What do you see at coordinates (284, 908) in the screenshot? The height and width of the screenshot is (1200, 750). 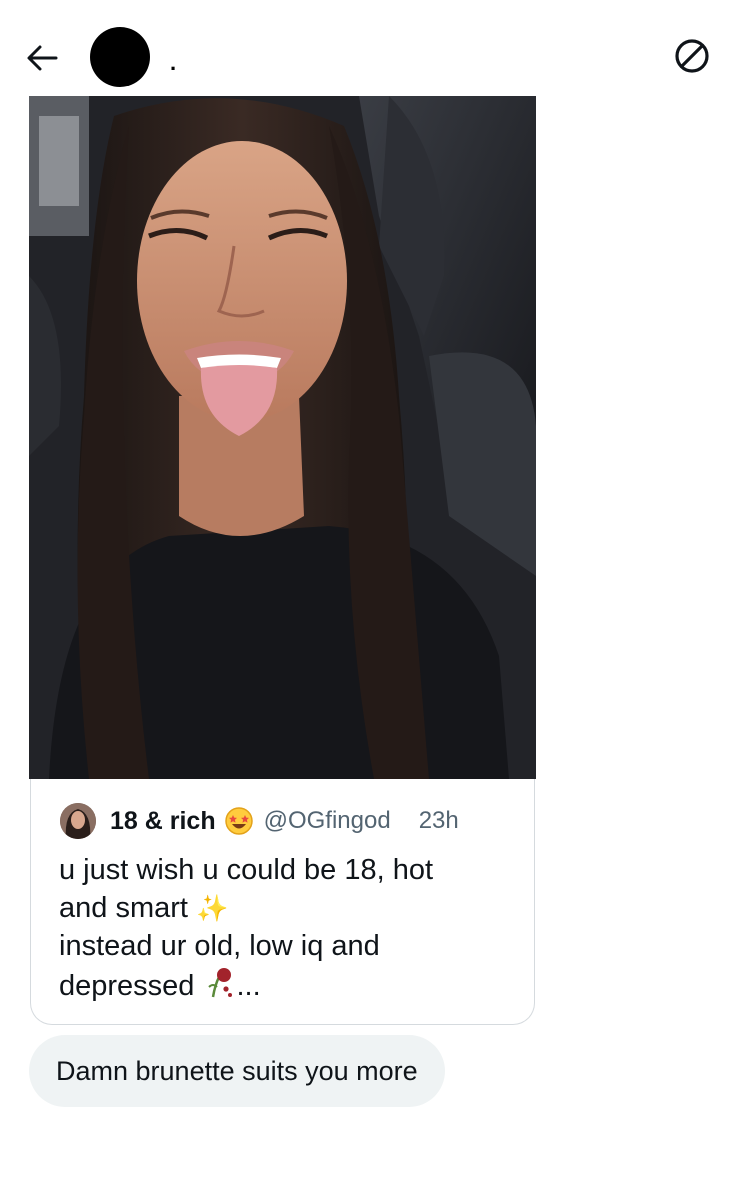 I see `quote-line-2: and smart ✨` at bounding box center [284, 908].